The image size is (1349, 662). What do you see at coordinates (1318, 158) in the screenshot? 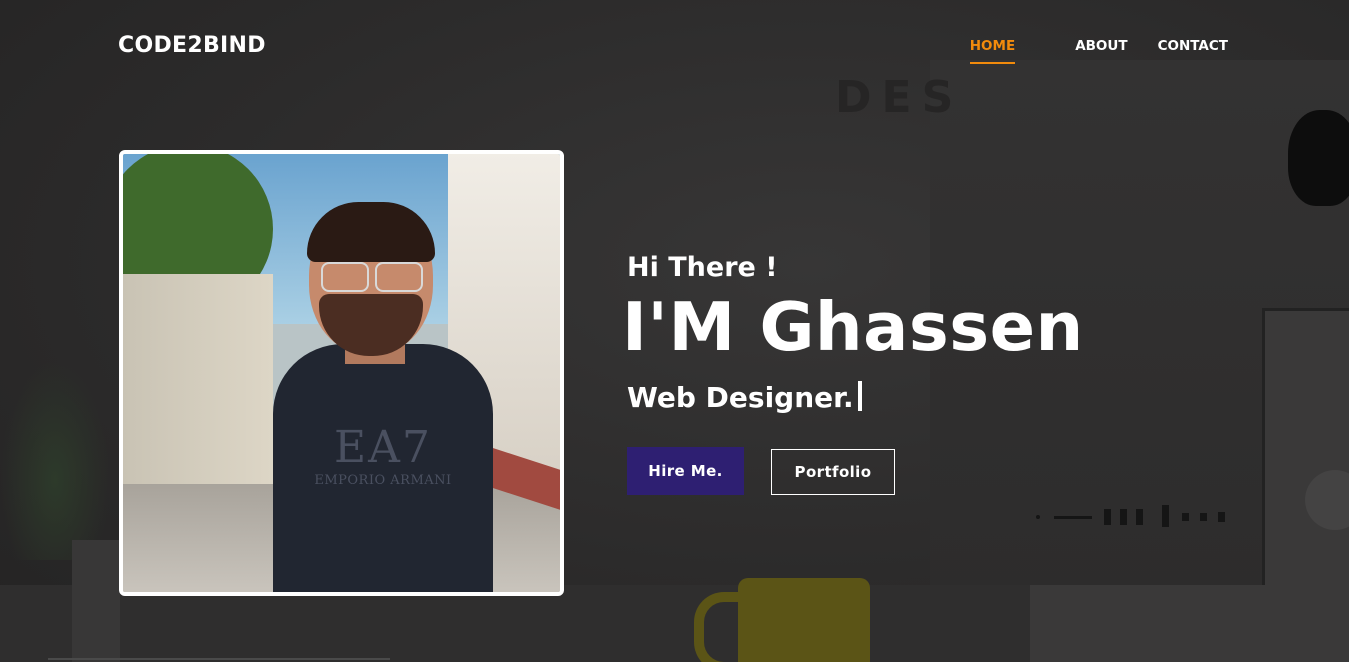
I see `apple-logo-icon` at bounding box center [1318, 158].